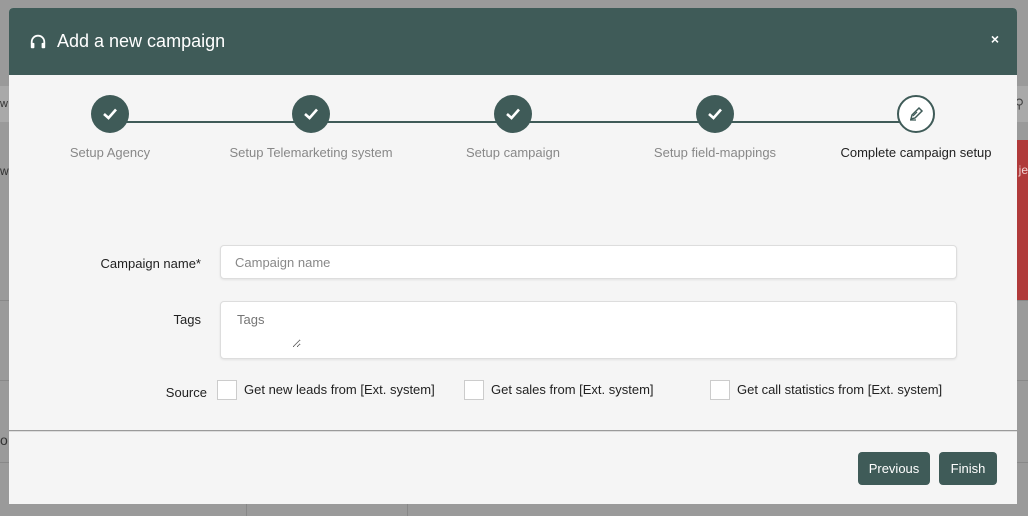 The width and height of the screenshot is (1028, 516). I want to click on step-complete-campaign-setup: Complete campaign setup, so click(916, 127).